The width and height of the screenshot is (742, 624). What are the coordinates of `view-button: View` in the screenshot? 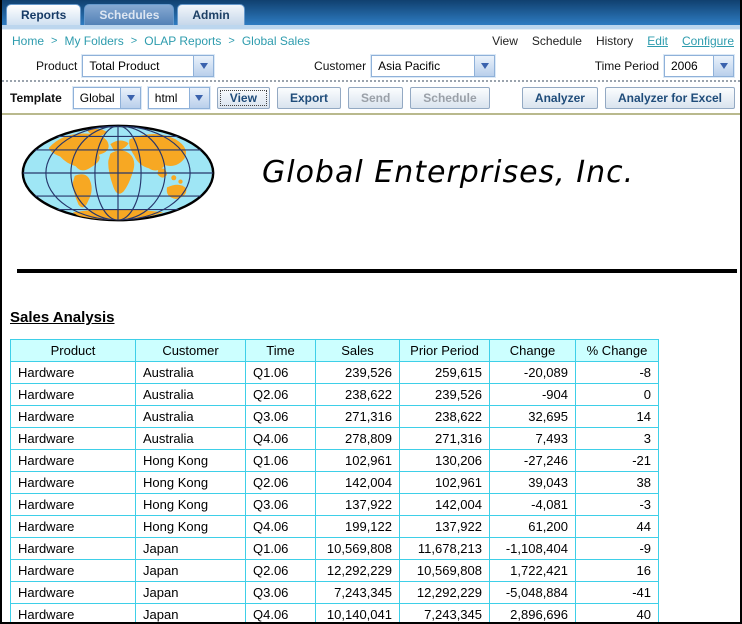 It's located at (243, 97).